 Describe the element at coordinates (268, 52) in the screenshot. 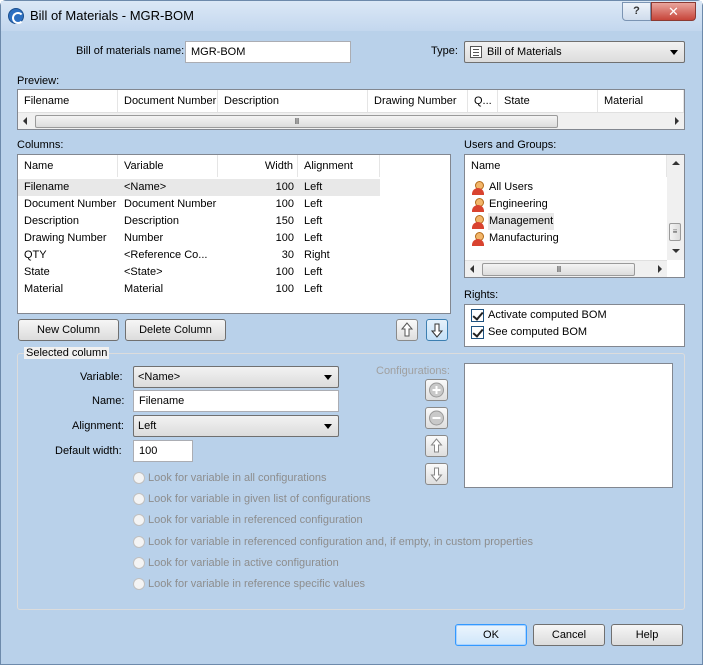

I see `bom-name-input: MGR-BOM` at that location.